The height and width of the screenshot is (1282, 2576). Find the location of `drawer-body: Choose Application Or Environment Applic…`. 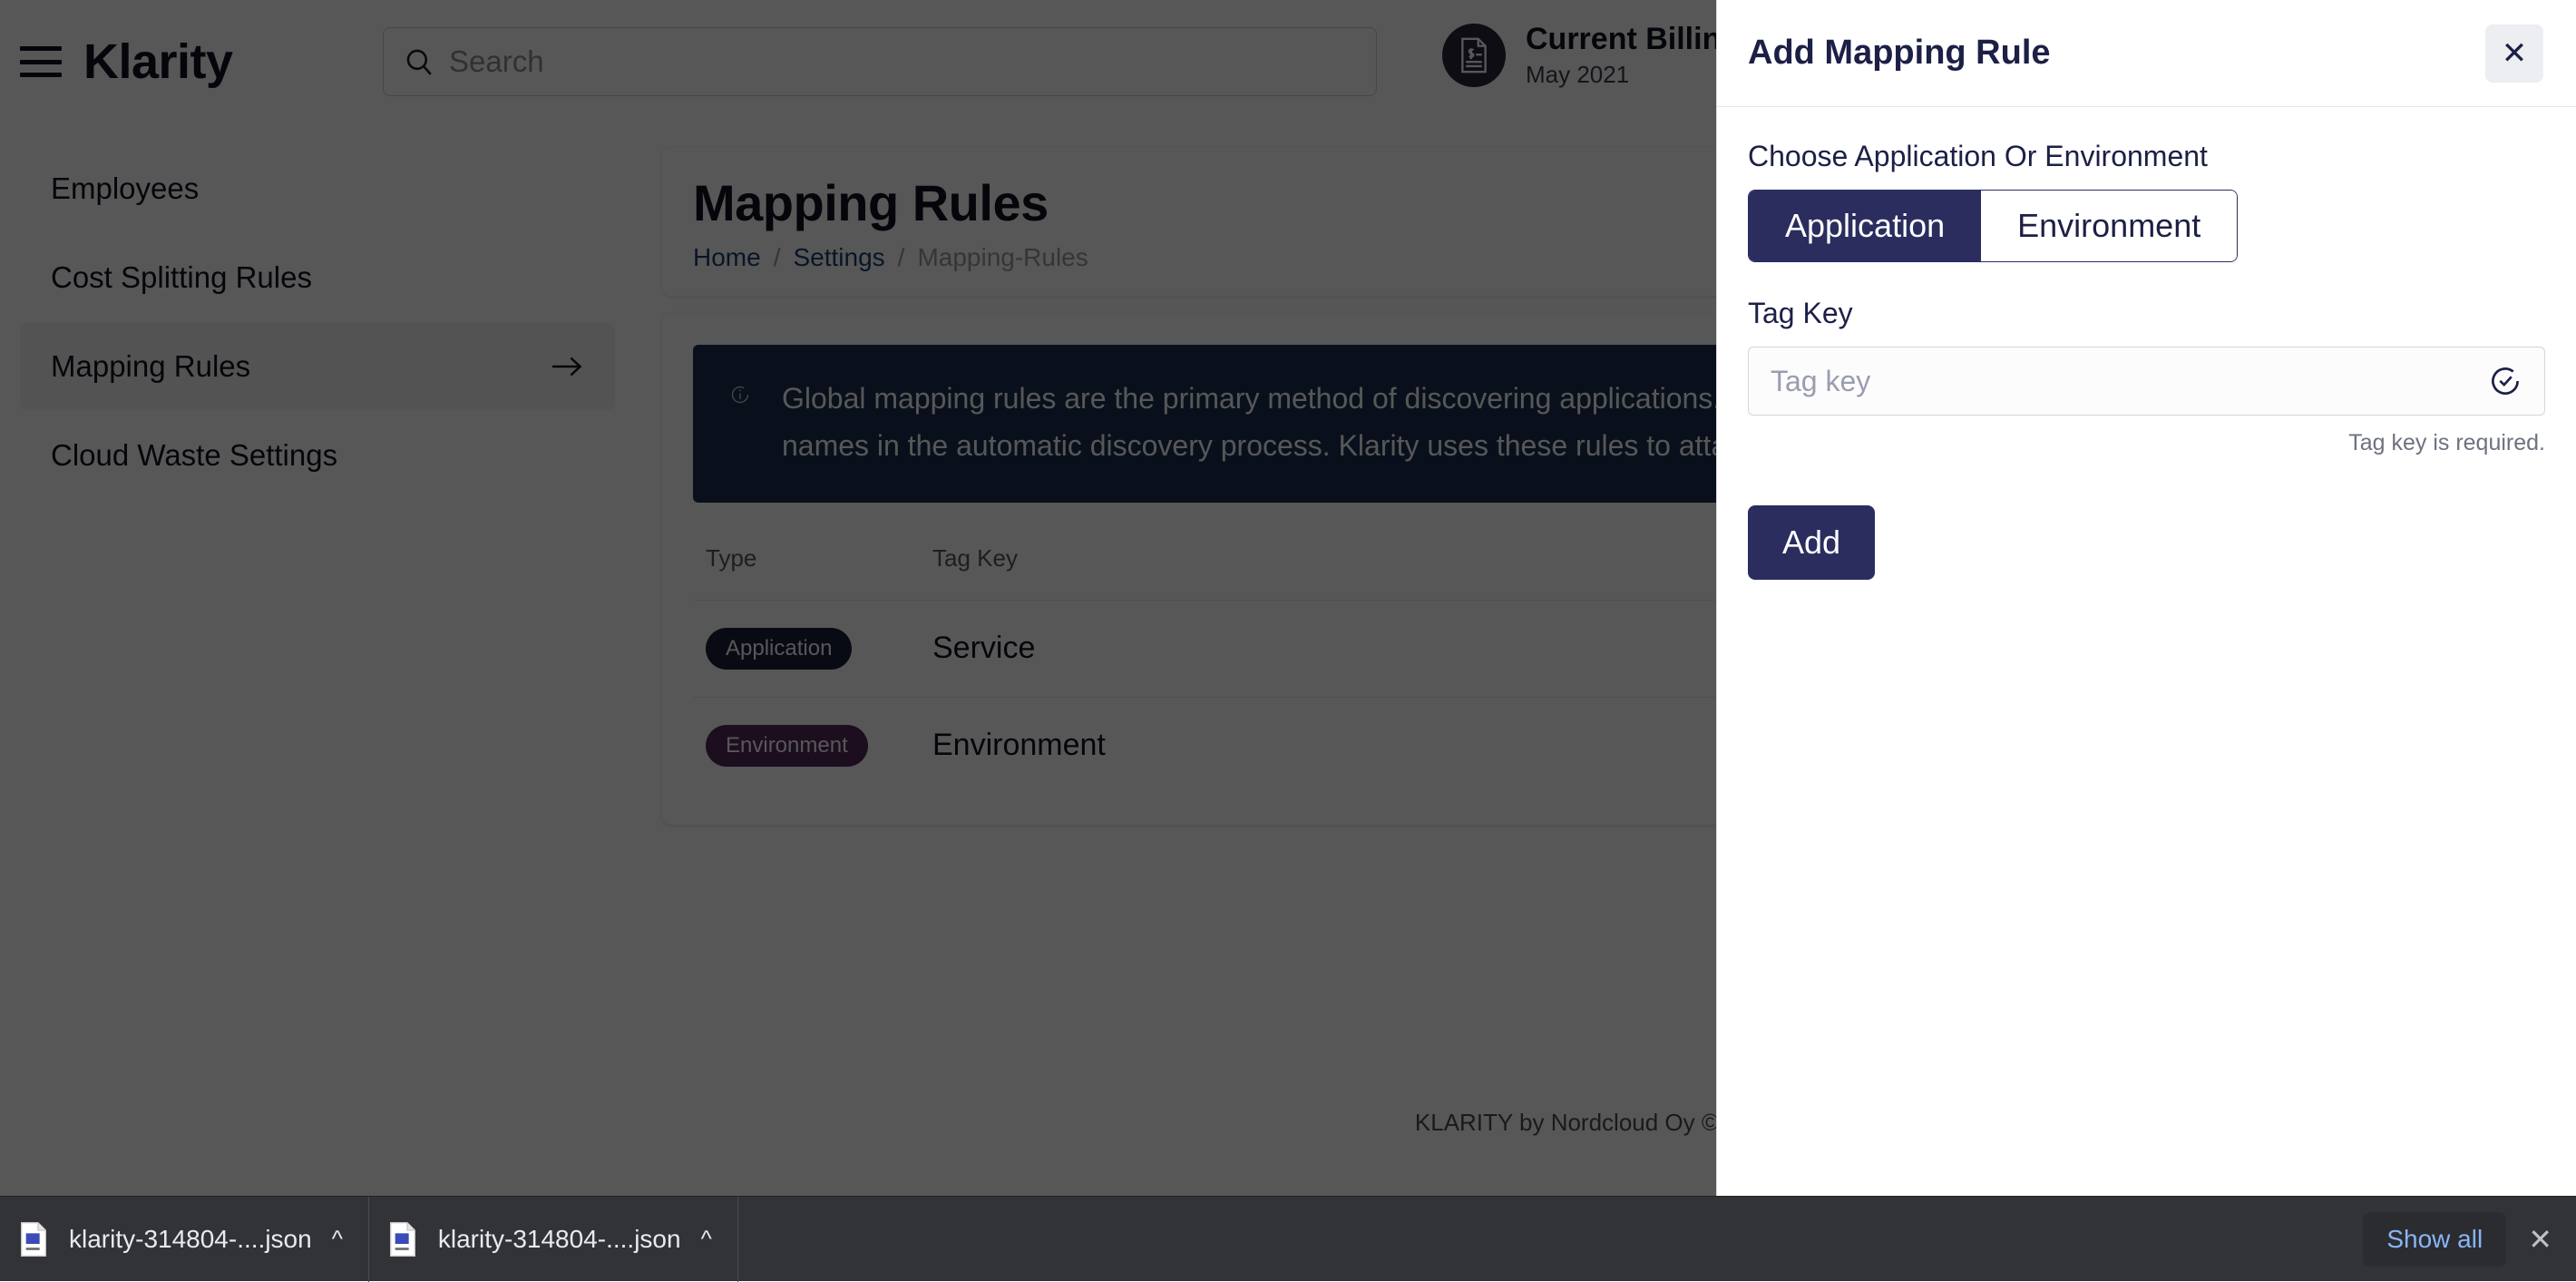

drawer-body: Choose Application Or Environment Applic… is located at coordinates (2146, 343).